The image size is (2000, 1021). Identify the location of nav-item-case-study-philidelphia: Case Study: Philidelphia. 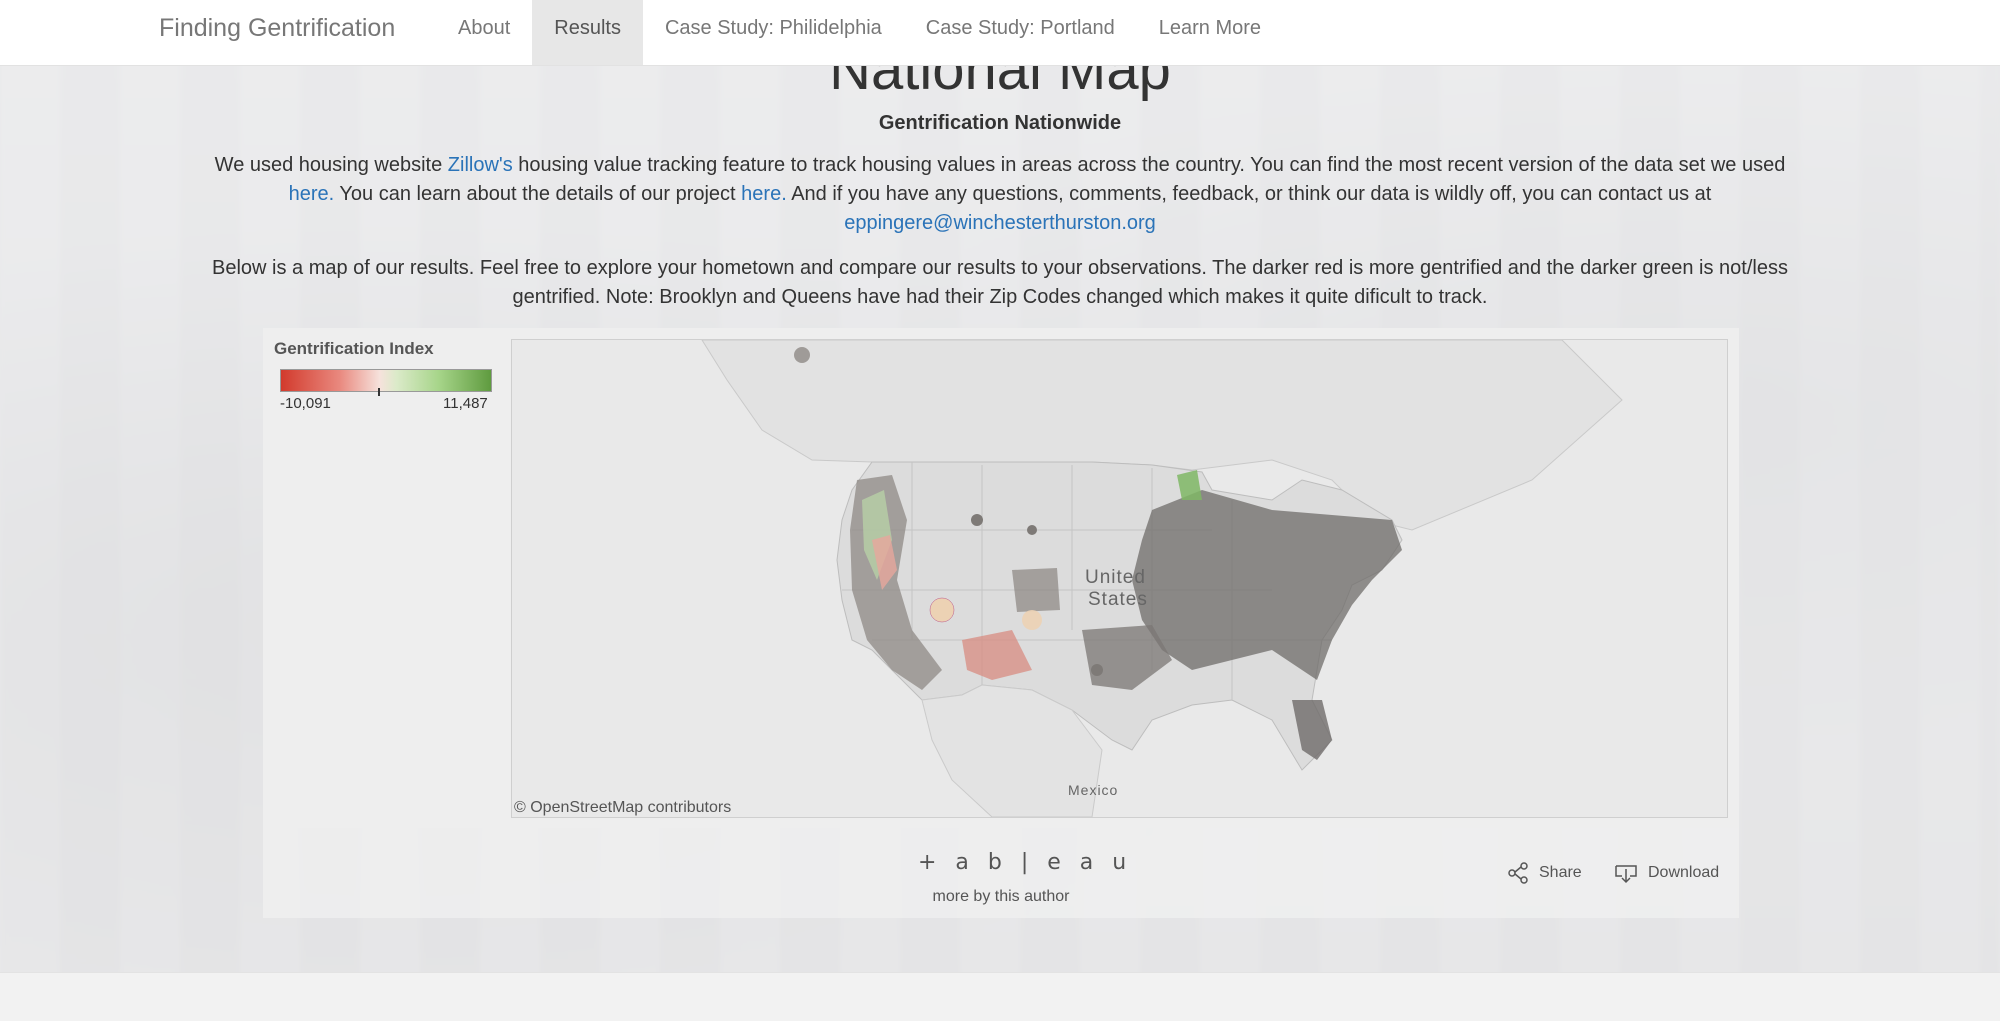
(773, 32).